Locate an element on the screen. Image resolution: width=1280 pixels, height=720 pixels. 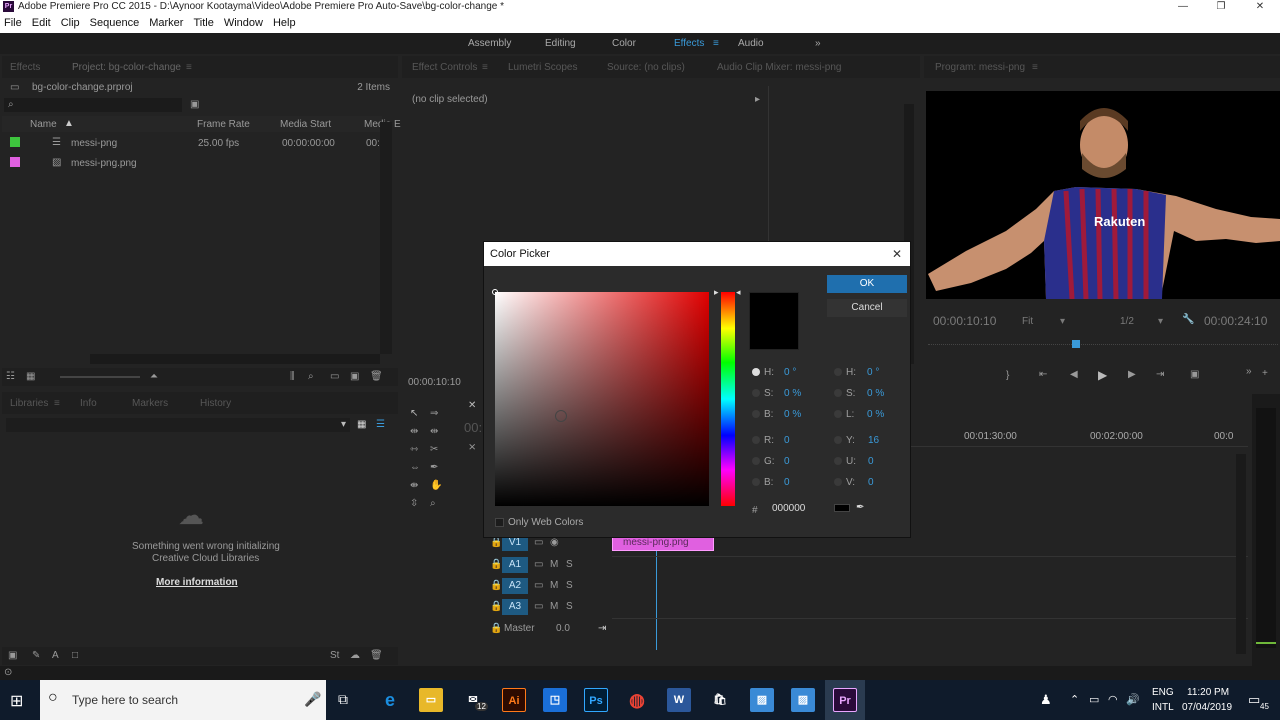
stock-icon: St is located at coordinates (334, 655).